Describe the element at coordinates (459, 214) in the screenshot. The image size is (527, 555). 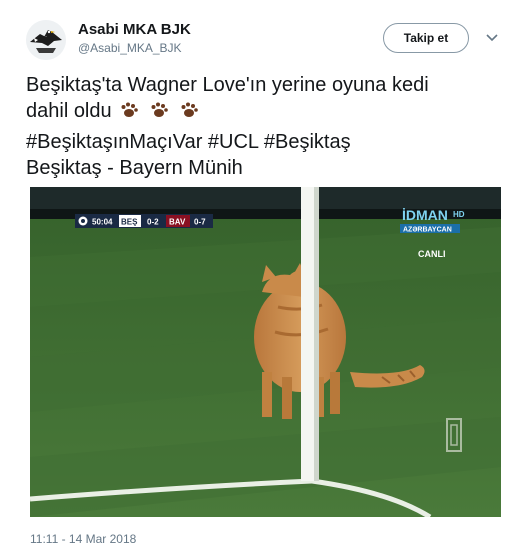
I see `channel-hd: HD` at that location.